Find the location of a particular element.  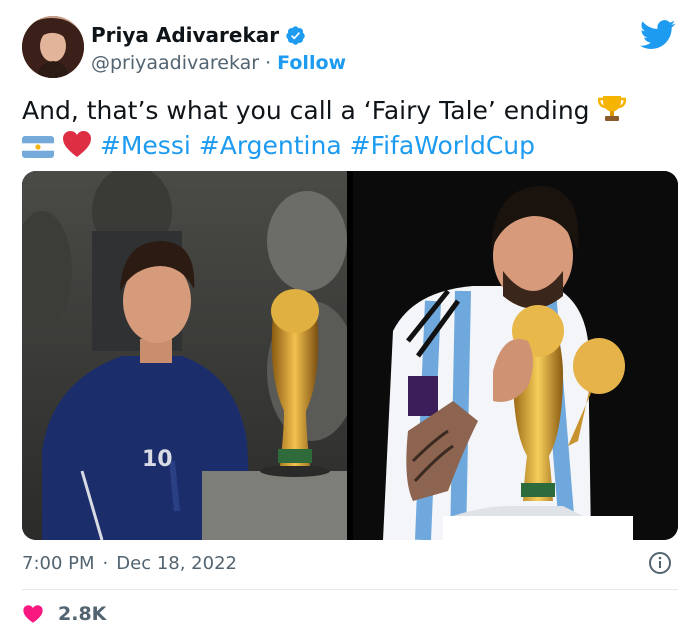

divider is located at coordinates (350, 589).